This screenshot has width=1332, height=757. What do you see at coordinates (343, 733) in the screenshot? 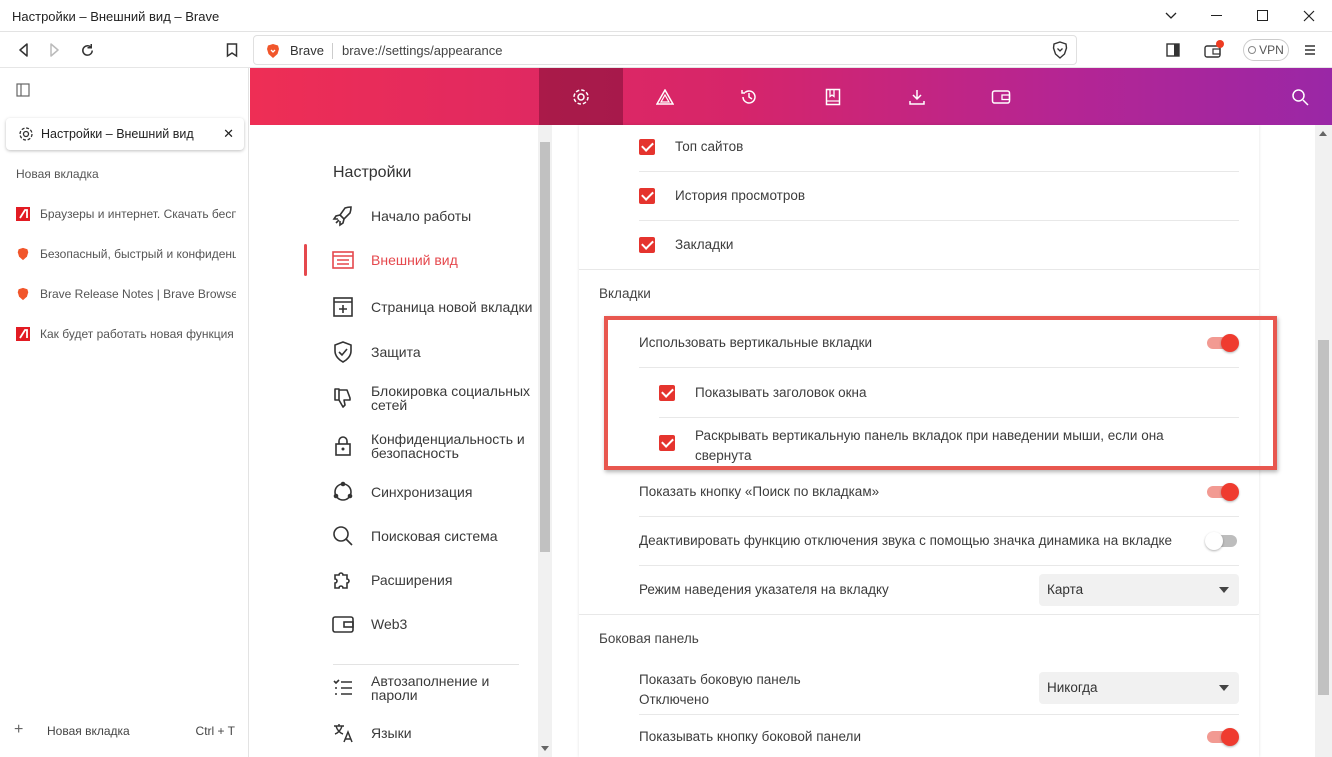
I see `translate-icon` at bounding box center [343, 733].